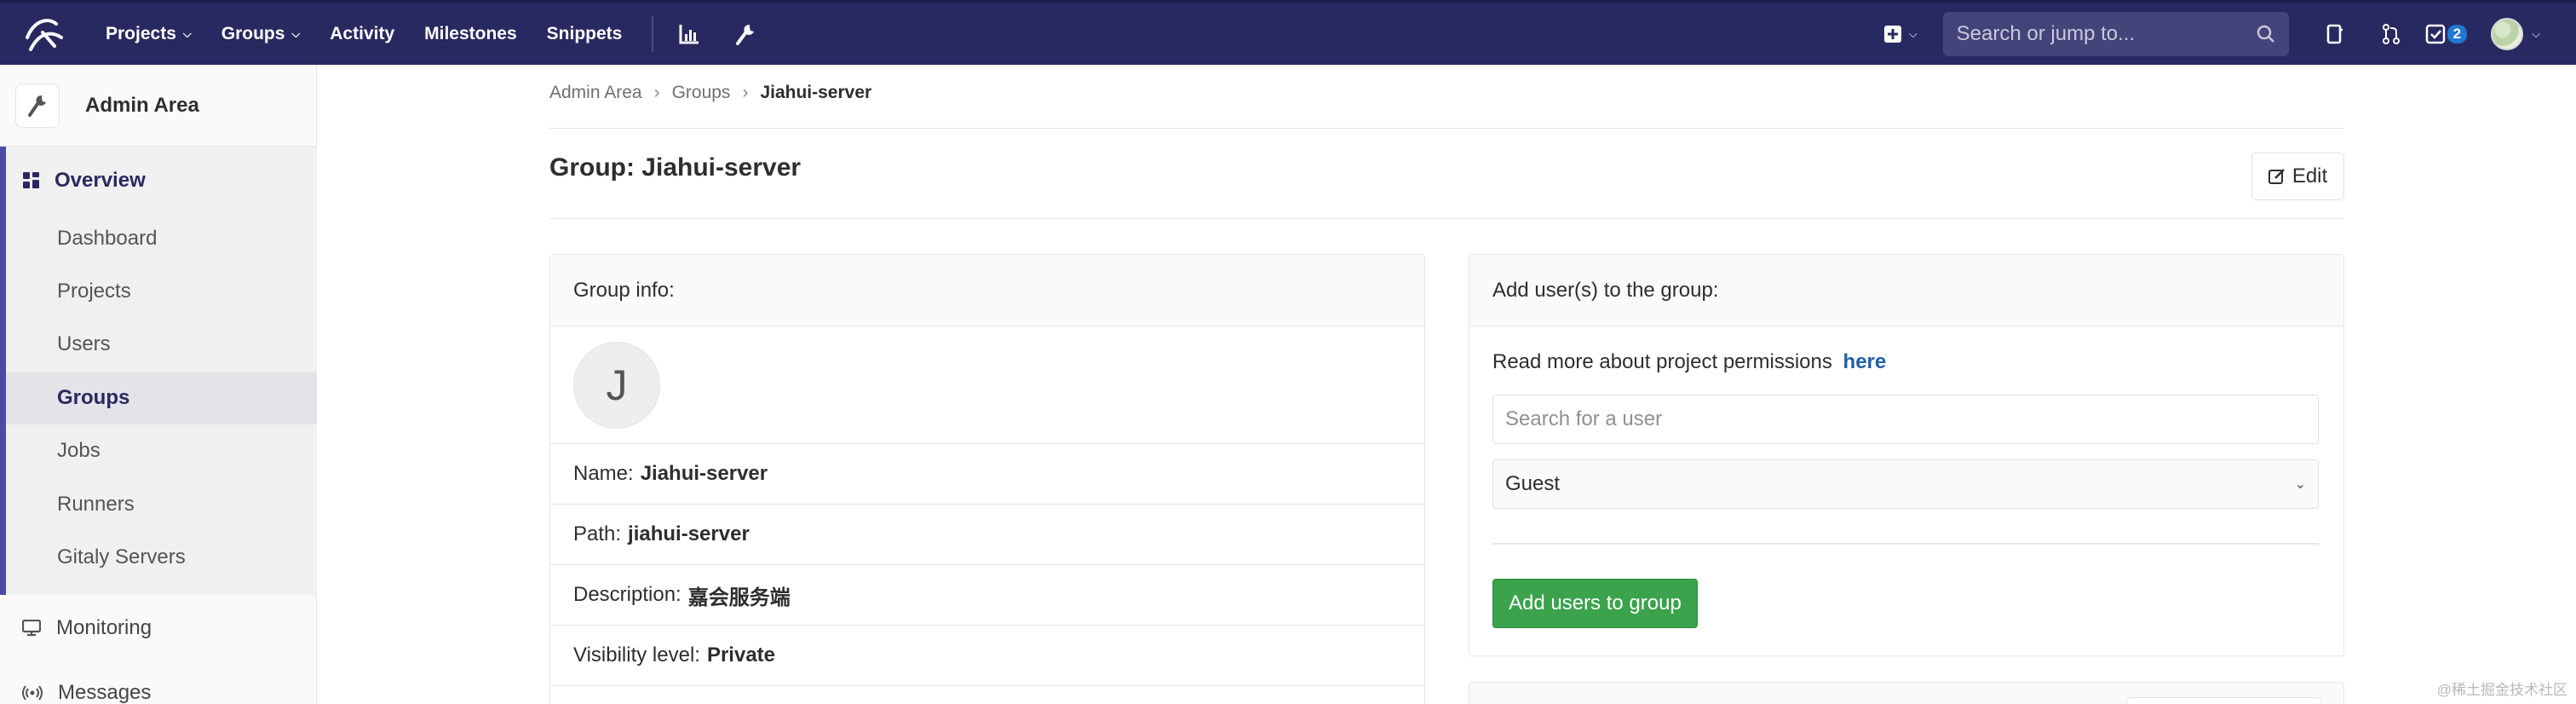  Describe the element at coordinates (2300, 484) in the screenshot. I see `chevron-down-icon: ⌄` at that location.